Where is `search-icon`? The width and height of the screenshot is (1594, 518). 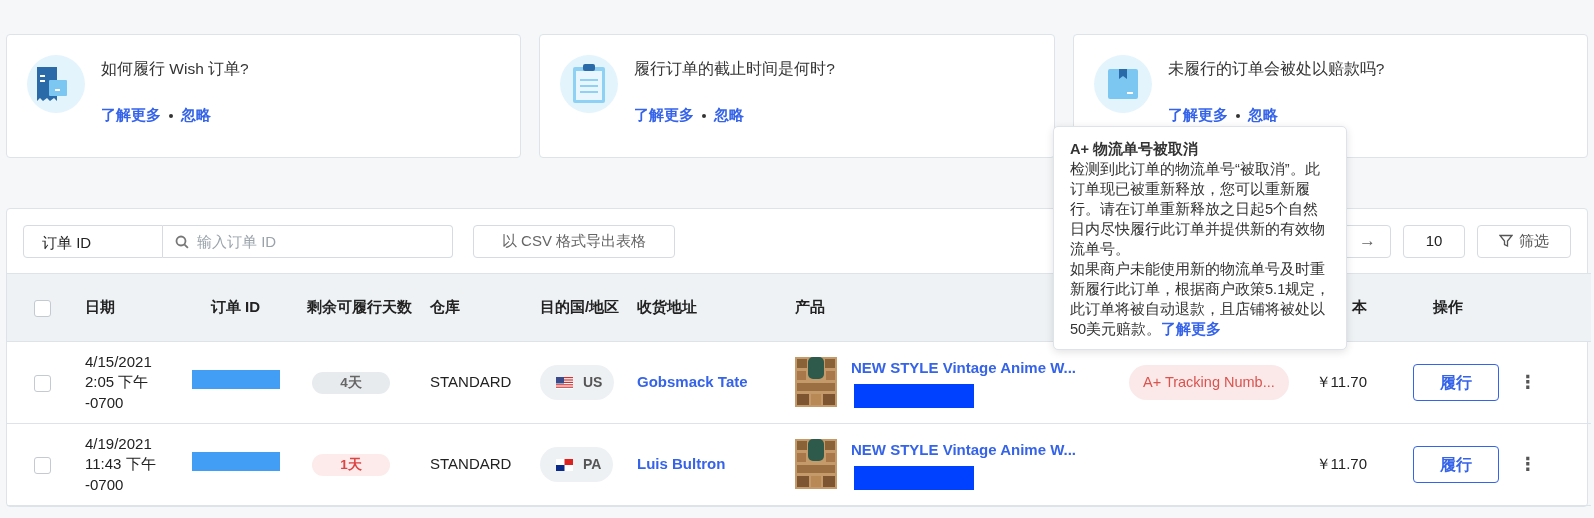
search-icon is located at coordinates (182, 241).